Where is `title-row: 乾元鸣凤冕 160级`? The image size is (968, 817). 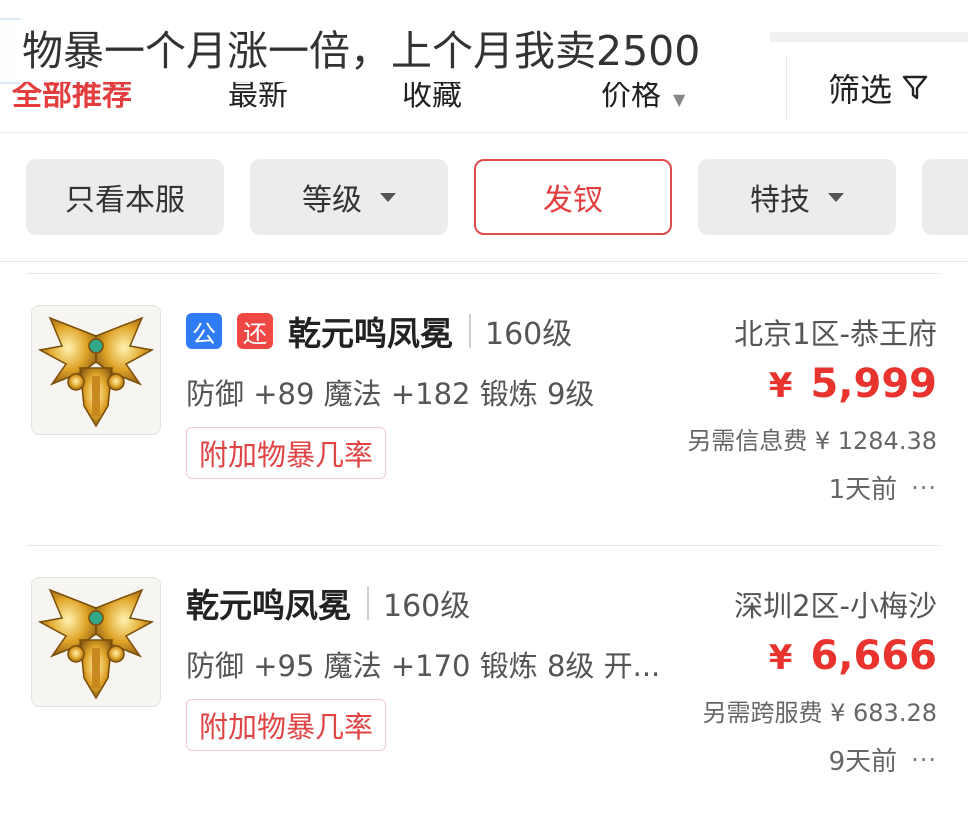
title-row: 乾元鸣凤冕 160级 is located at coordinates (328, 603).